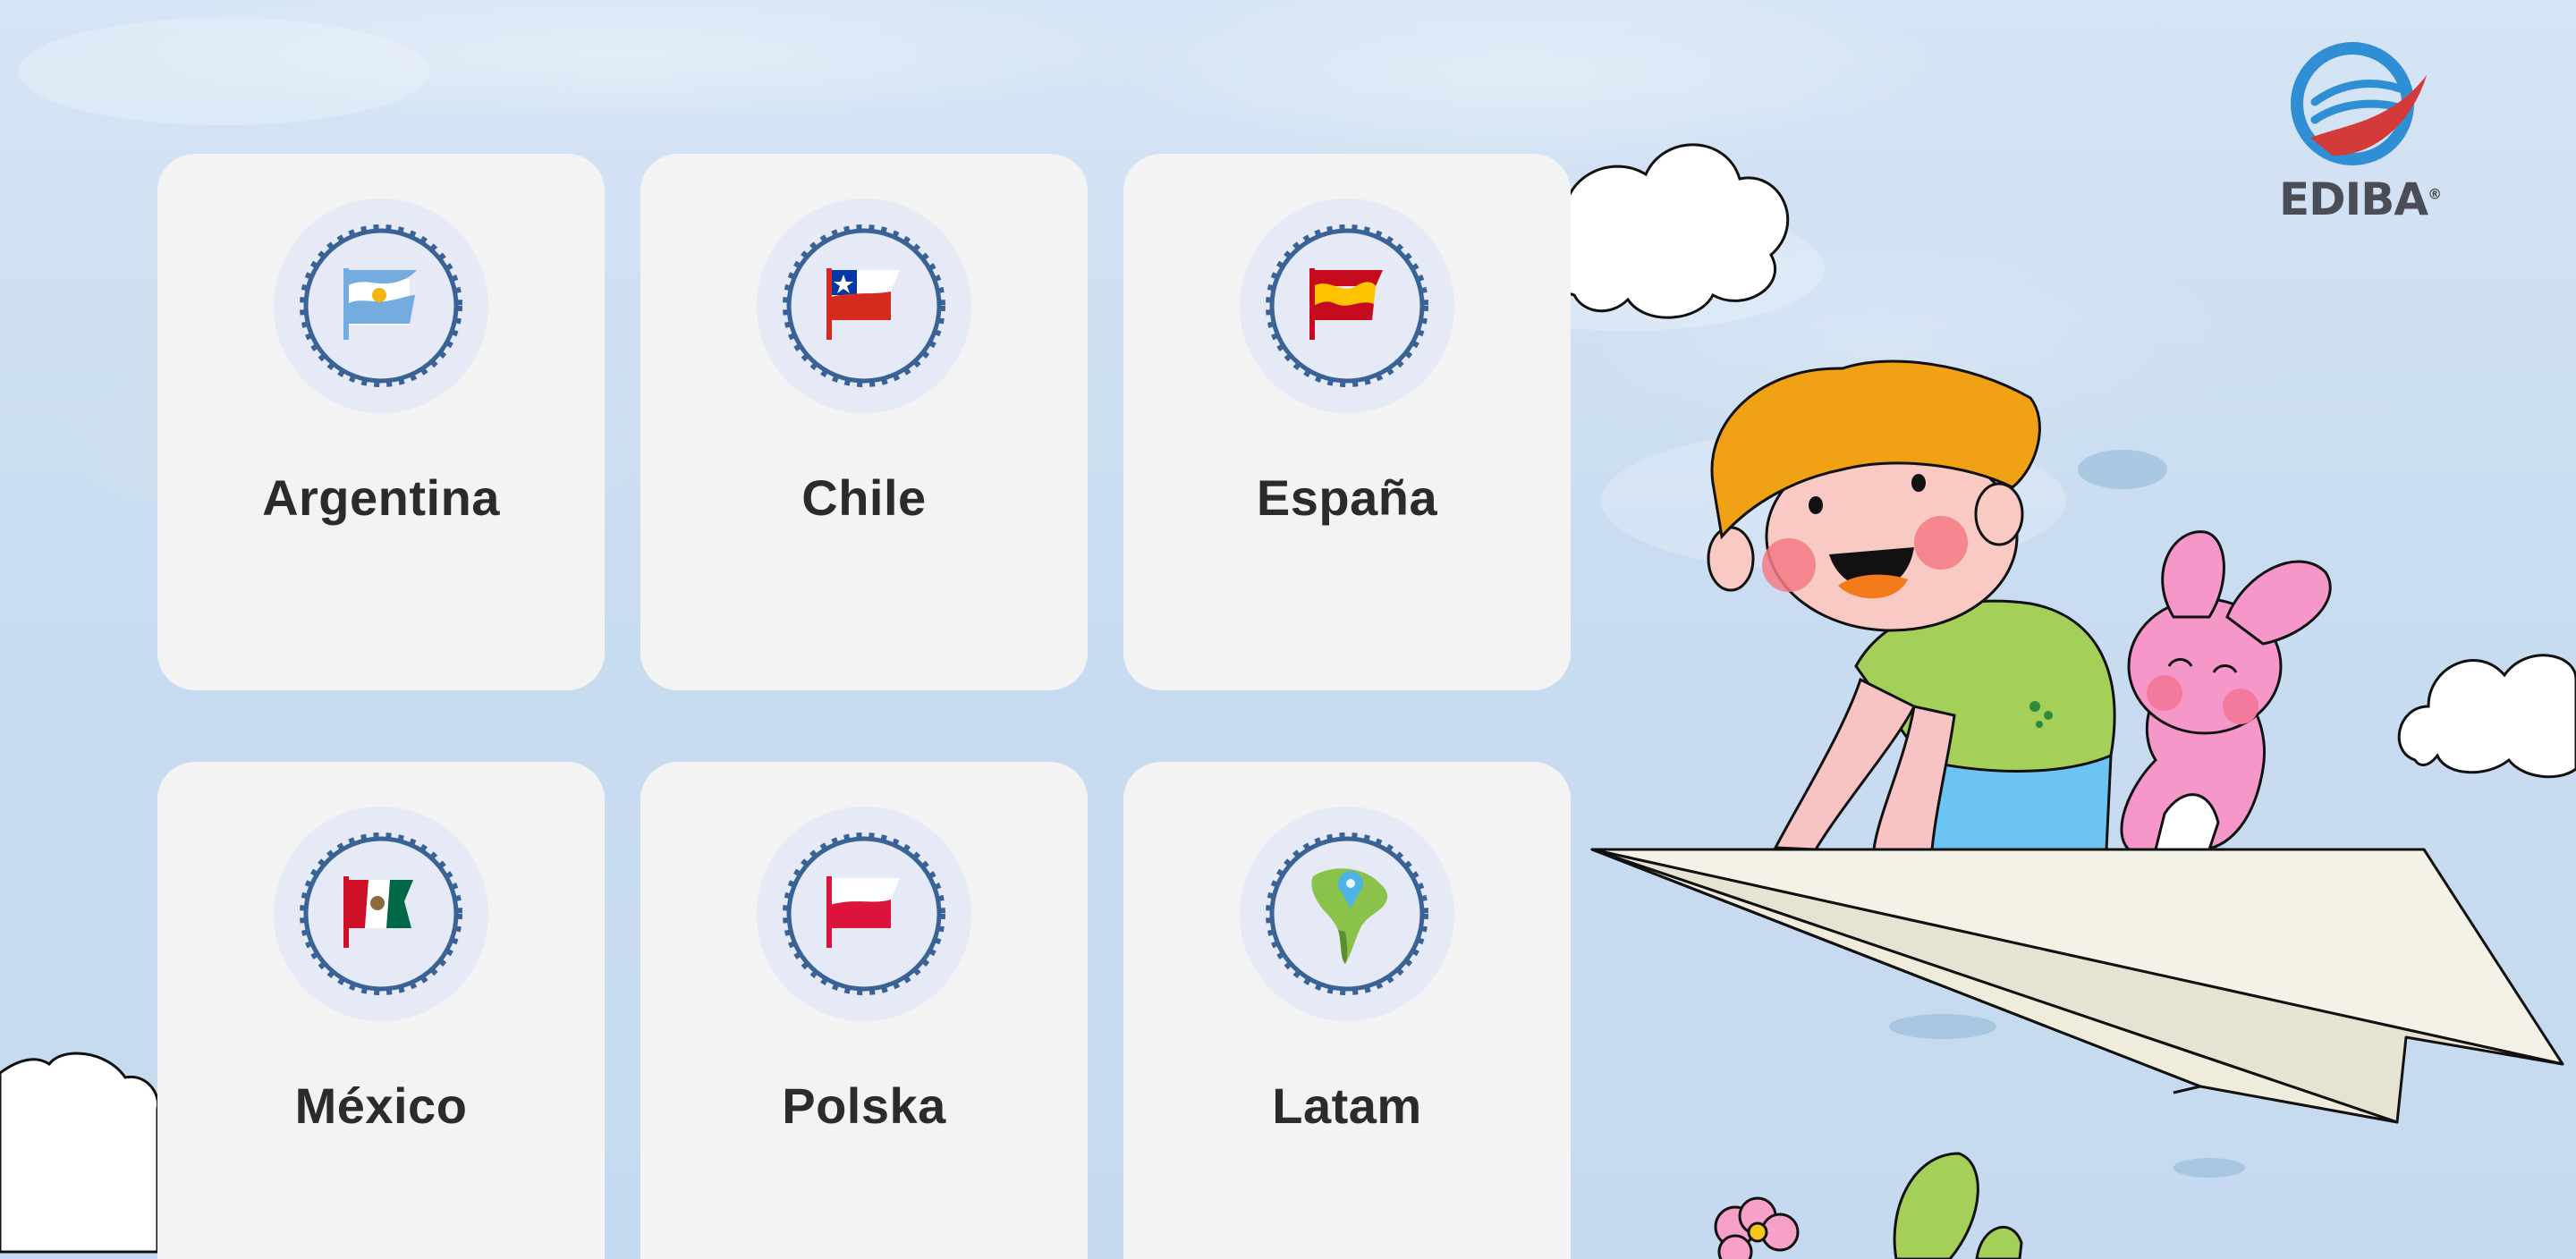 The height and width of the screenshot is (1259, 2576). I want to click on card-polska: Polska, so click(864, 1010).